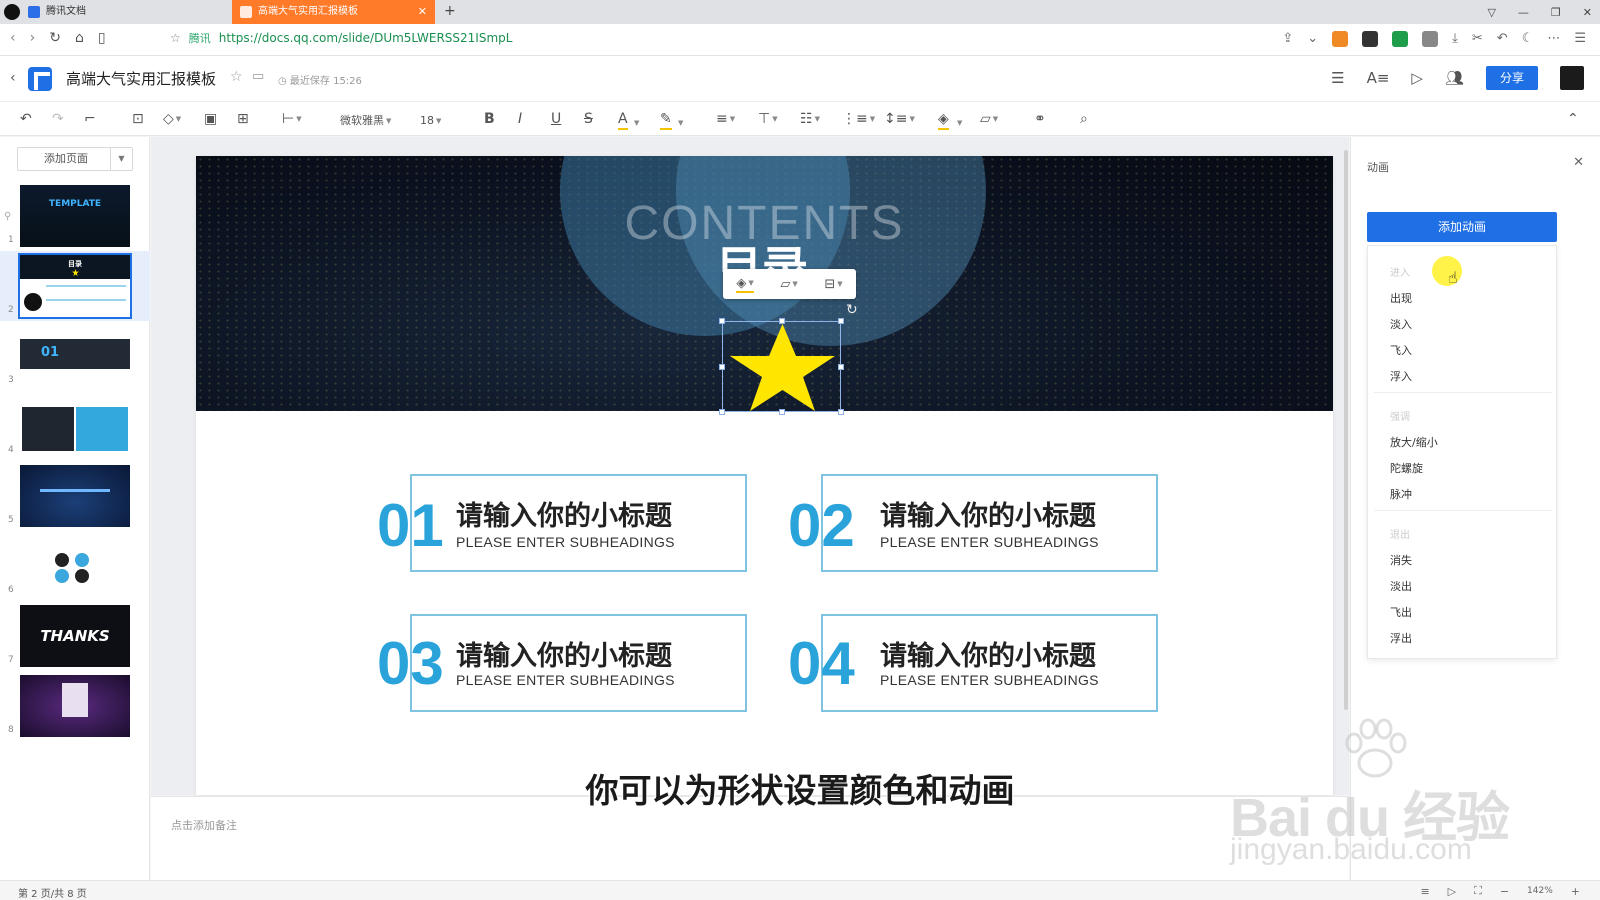  What do you see at coordinates (243, 119) in the screenshot?
I see `table-icon: ⊞` at bounding box center [243, 119].